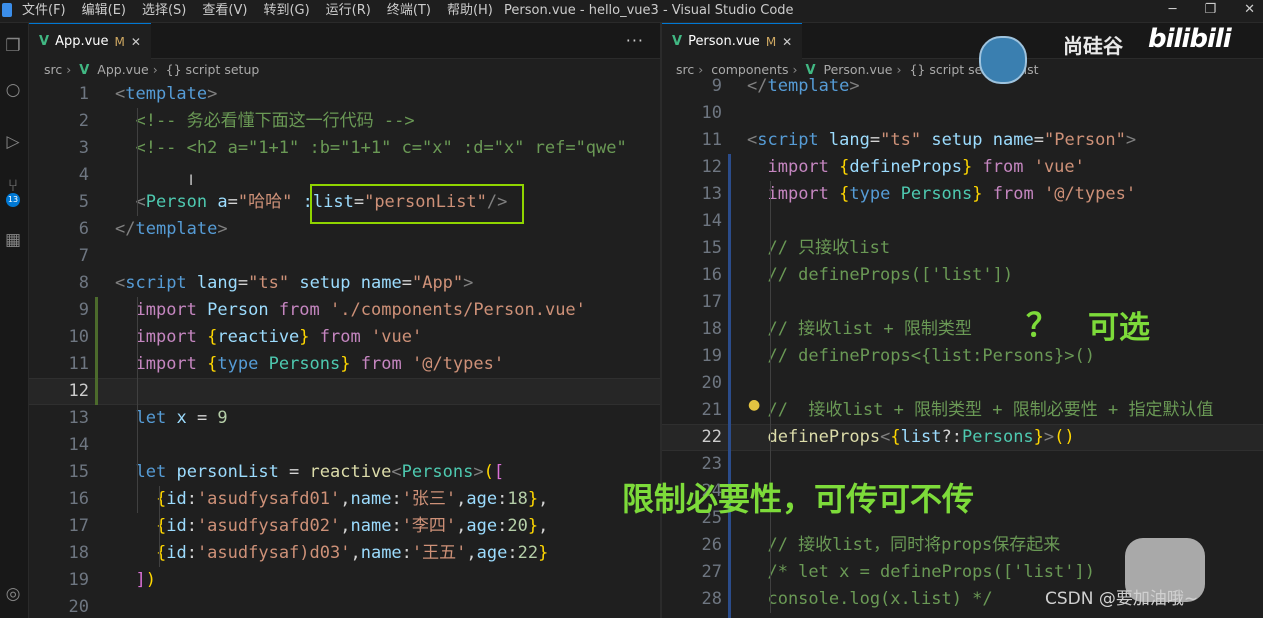 This screenshot has width=1263, height=618. I want to click on line-number: 4, so click(83, 175).